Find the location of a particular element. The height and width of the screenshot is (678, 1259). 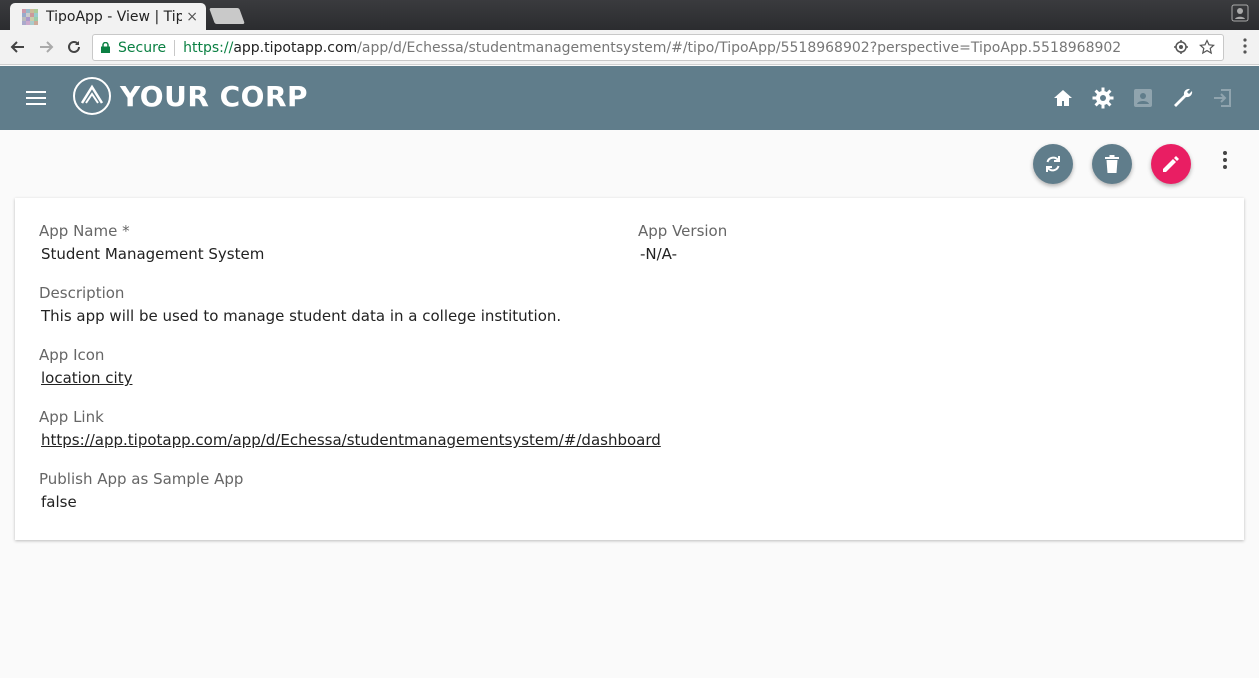

exit-icon is located at coordinates (1223, 98).